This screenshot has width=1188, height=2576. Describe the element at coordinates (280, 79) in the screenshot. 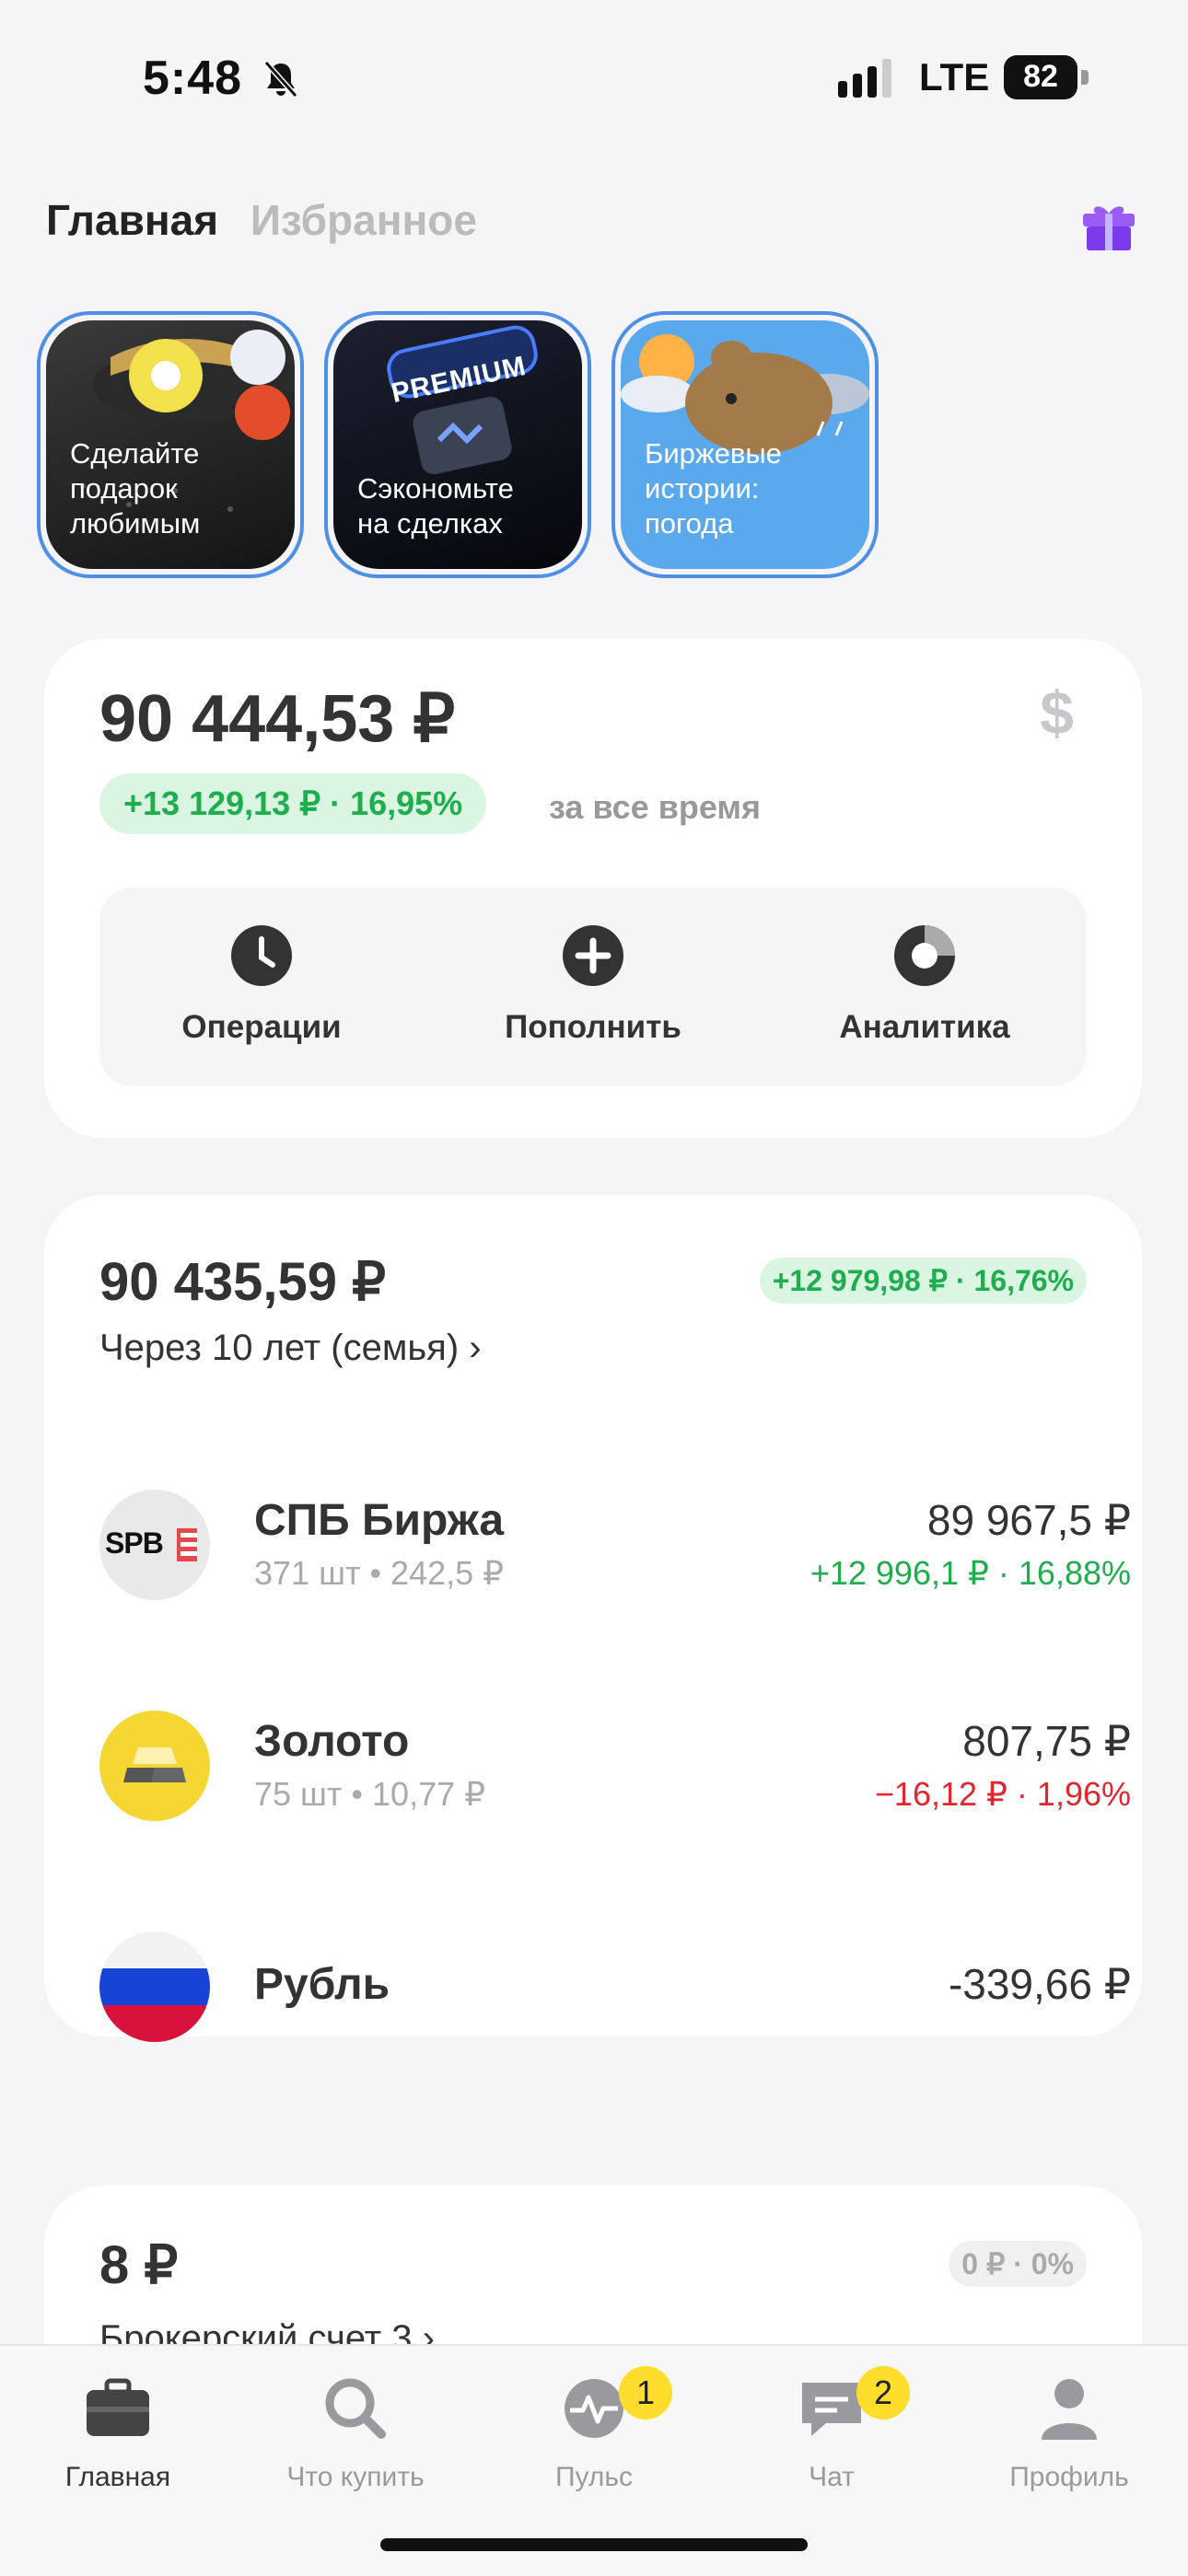

I see `bell-muted-icon` at that location.